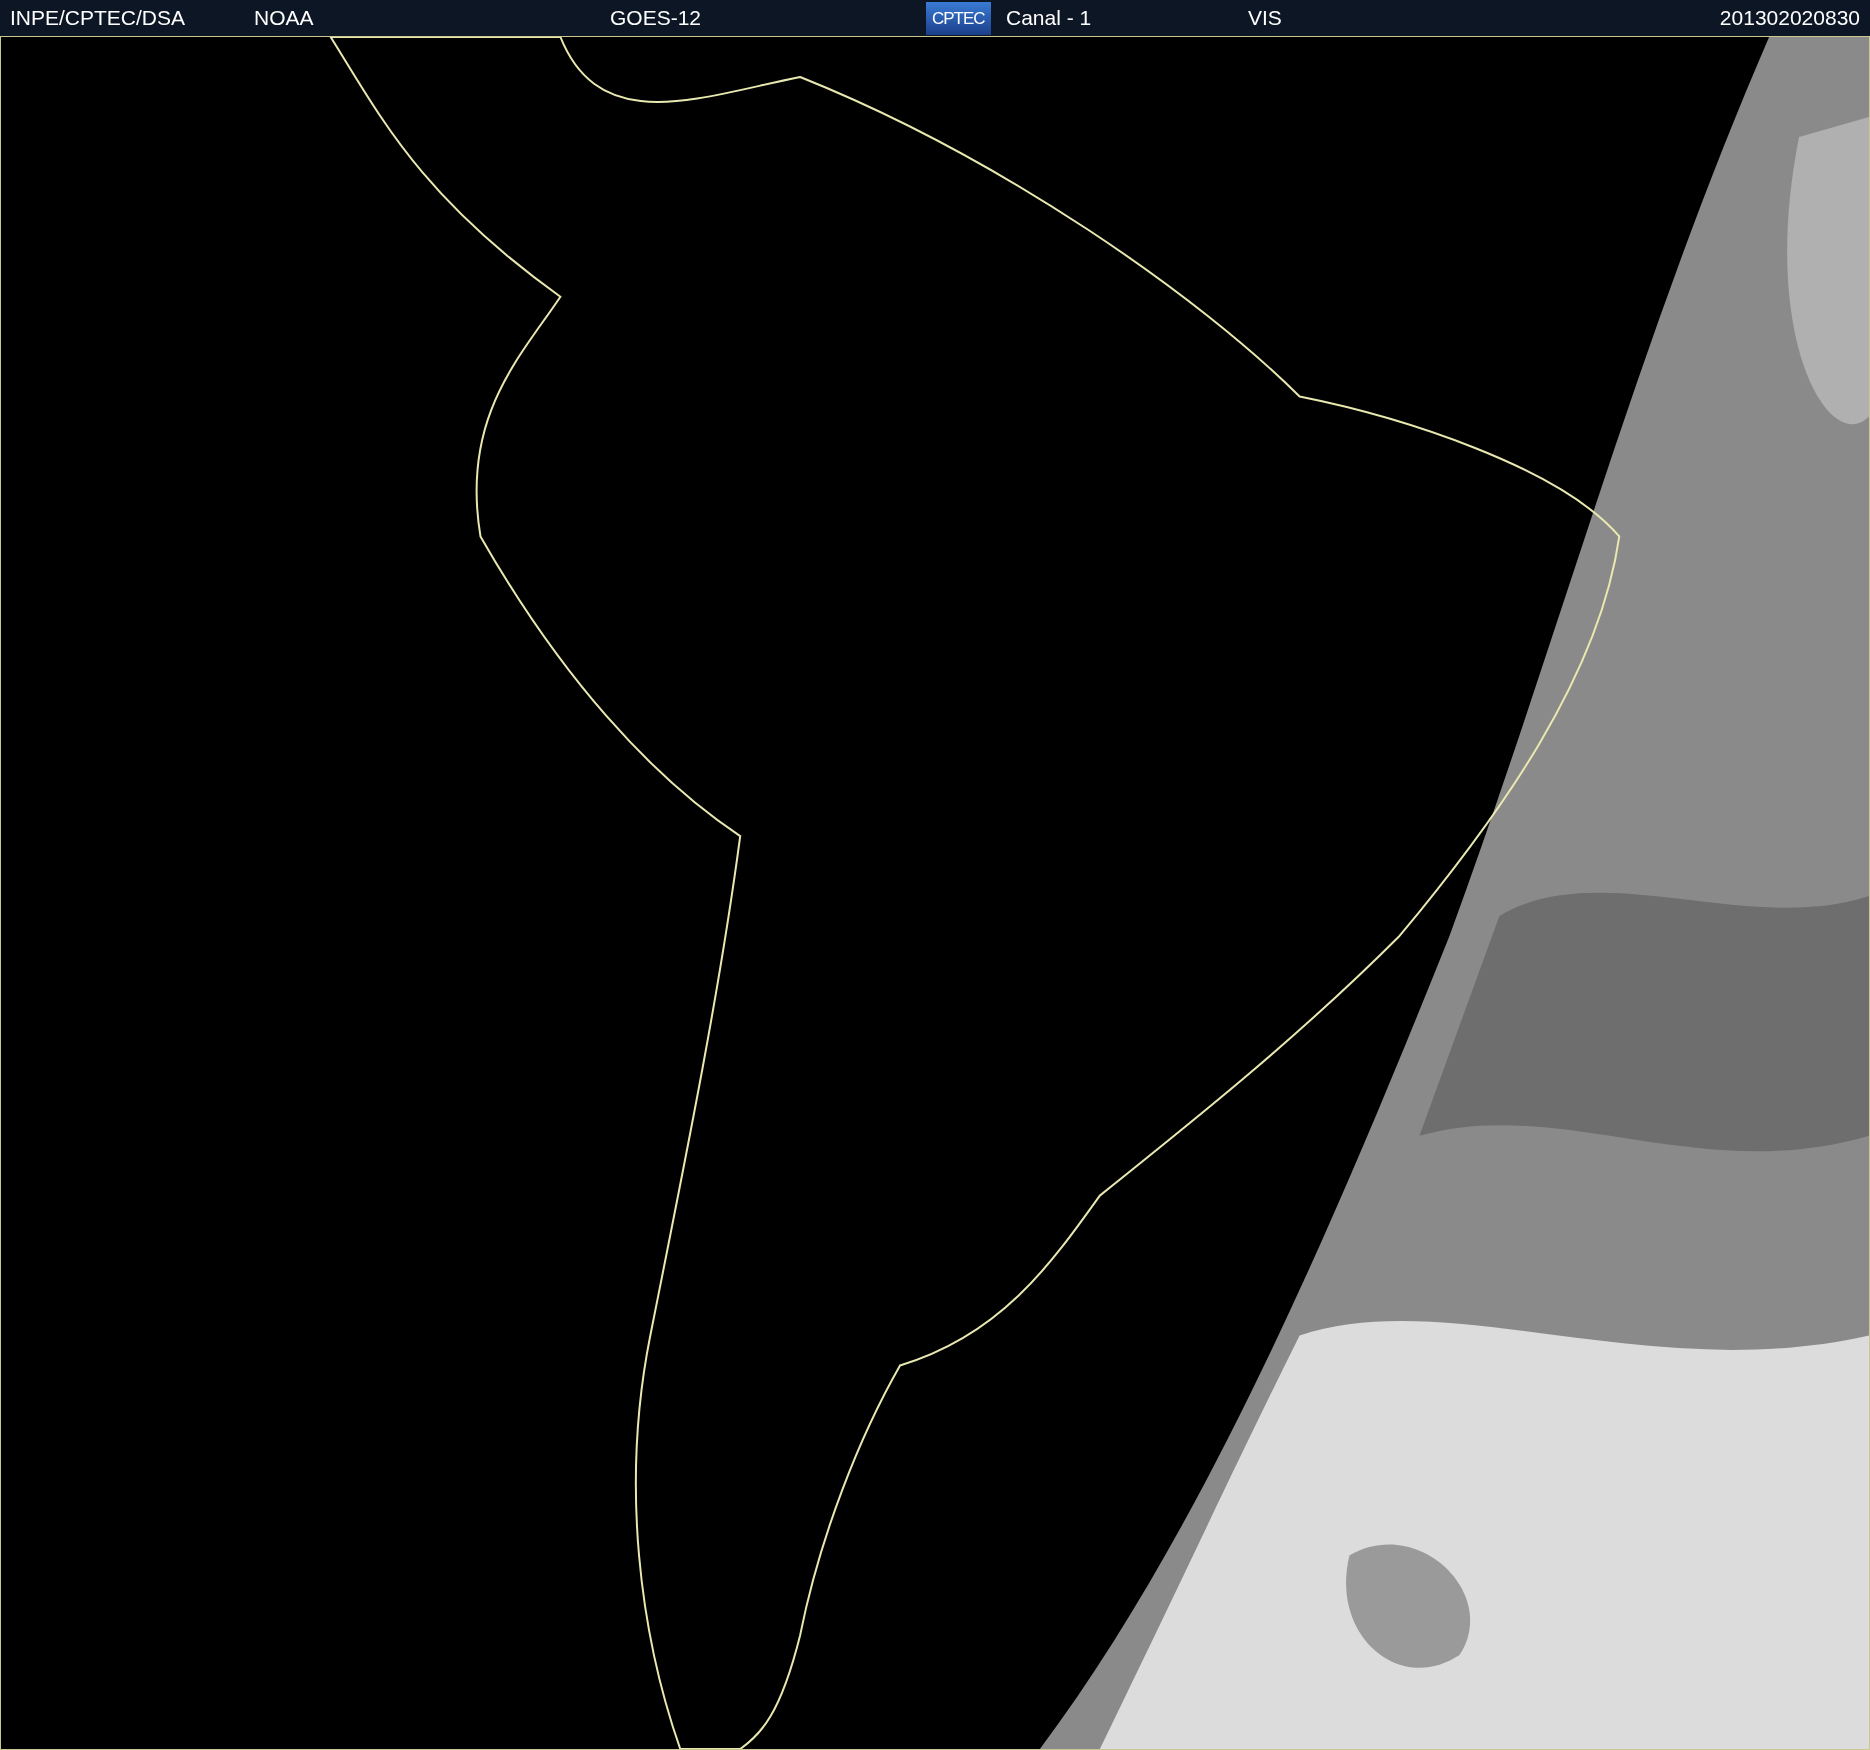 The image size is (1870, 1750). What do you see at coordinates (284, 18) in the screenshot?
I see `header-label: NOAA` at bounding box center [284, 18].